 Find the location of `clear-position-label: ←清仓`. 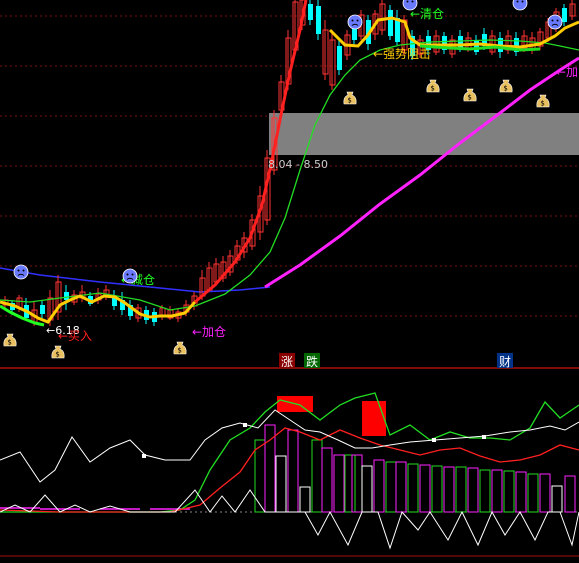

clear-position-label: ←清仓 is located at coordinates (427, 14).